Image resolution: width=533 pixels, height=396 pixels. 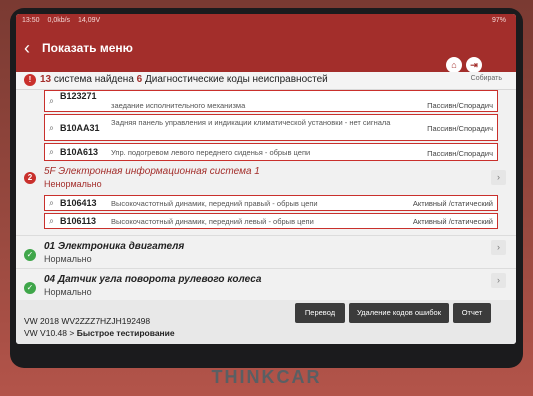 What do you see at coordinates (320, 313) in the screenshot?
I see `translate-button: Перевод` at bounding box center [320, 313].